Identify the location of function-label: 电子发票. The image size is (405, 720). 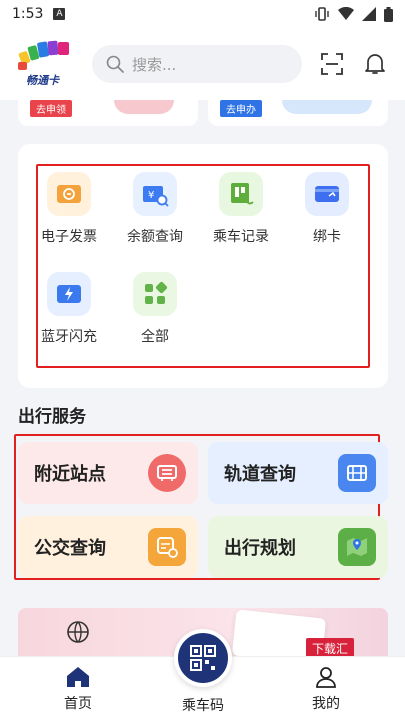
(69, 237).